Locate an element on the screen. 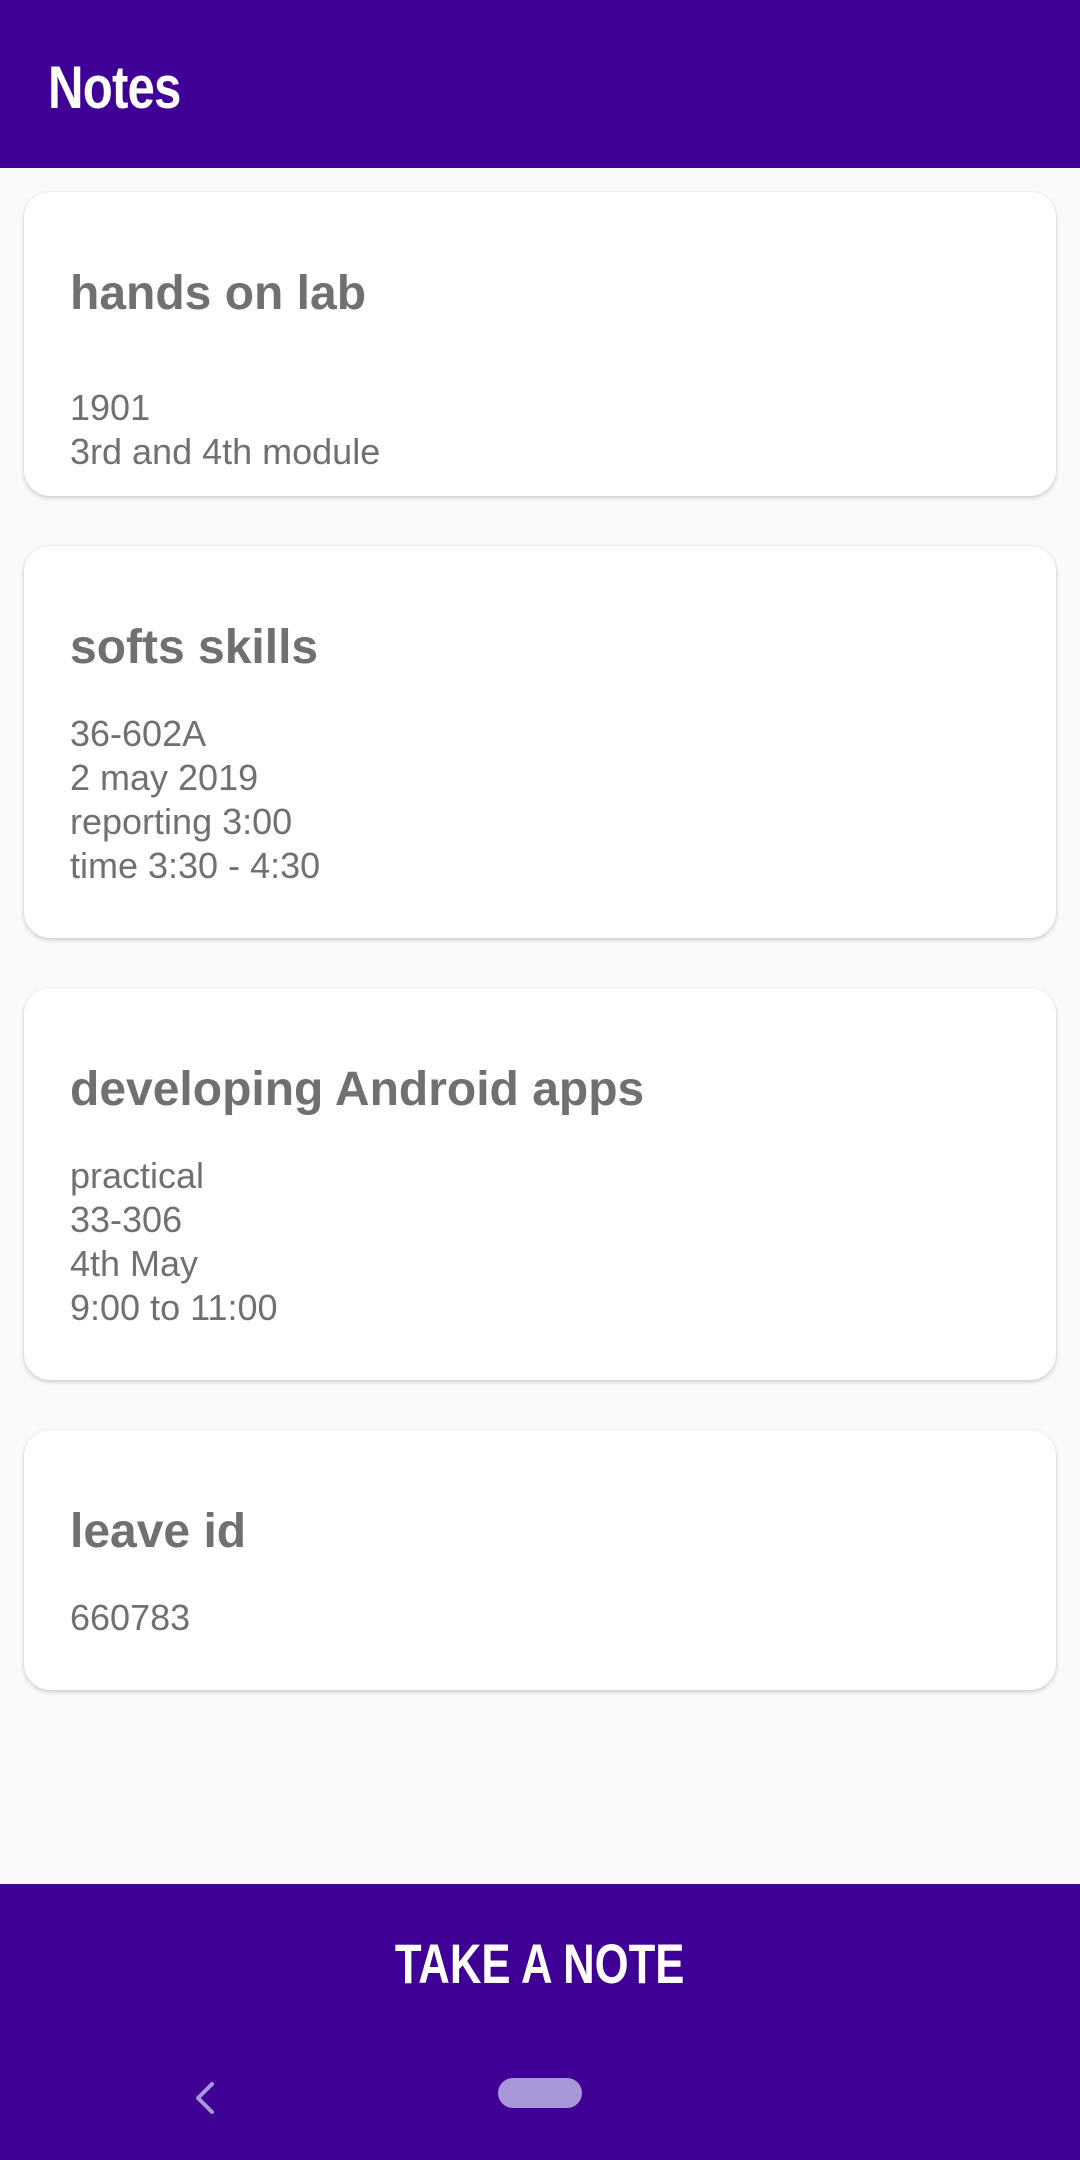 This screenshot has height=2160, width=1080. note-title: hands on lab is located at coordinates (218, 293).